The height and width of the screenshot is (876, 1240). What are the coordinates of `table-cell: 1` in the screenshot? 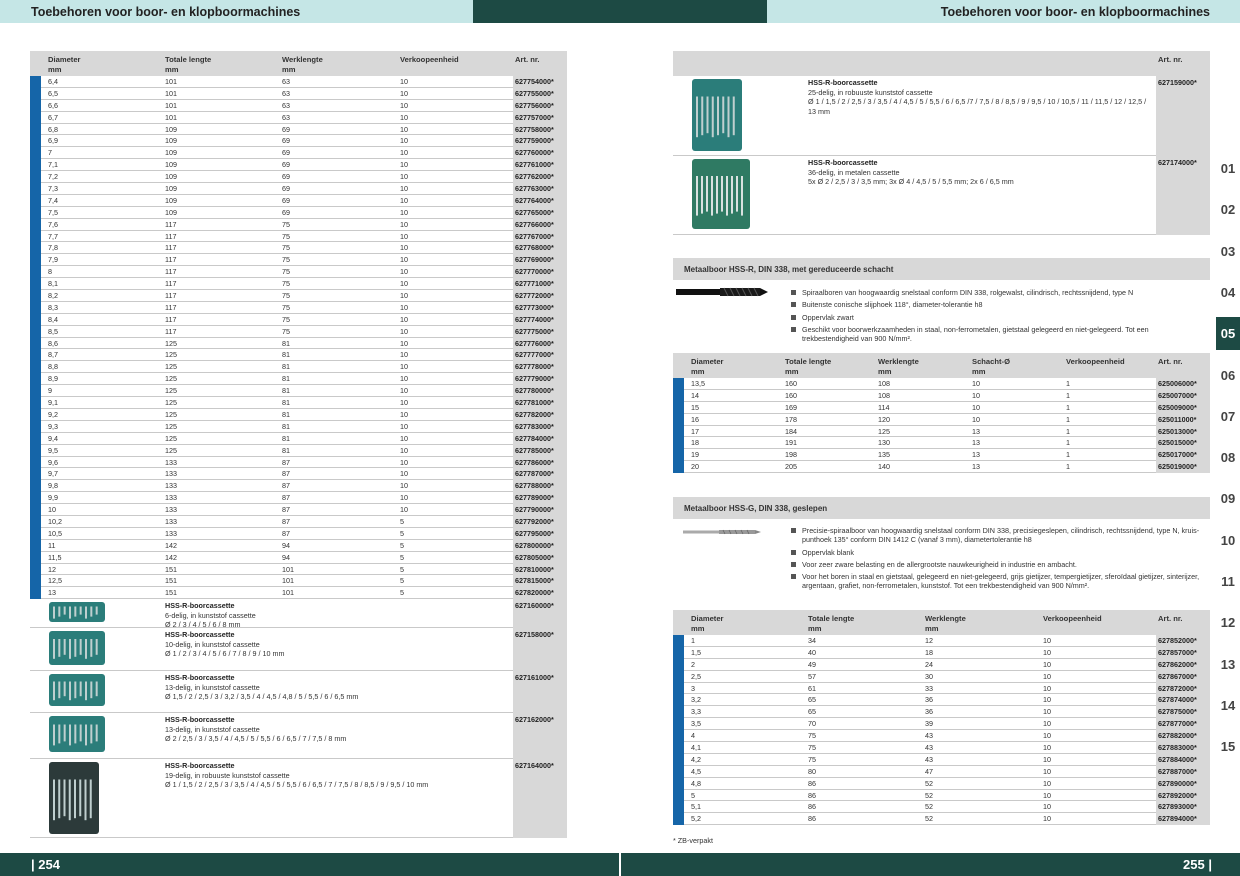 It's located at (1068, 395).